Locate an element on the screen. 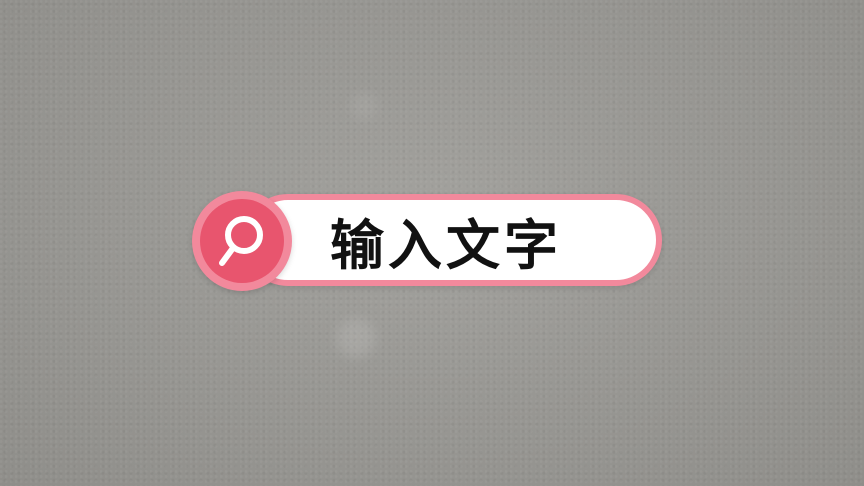  search-input: 输入文字 is located at coordinates (452, 240).